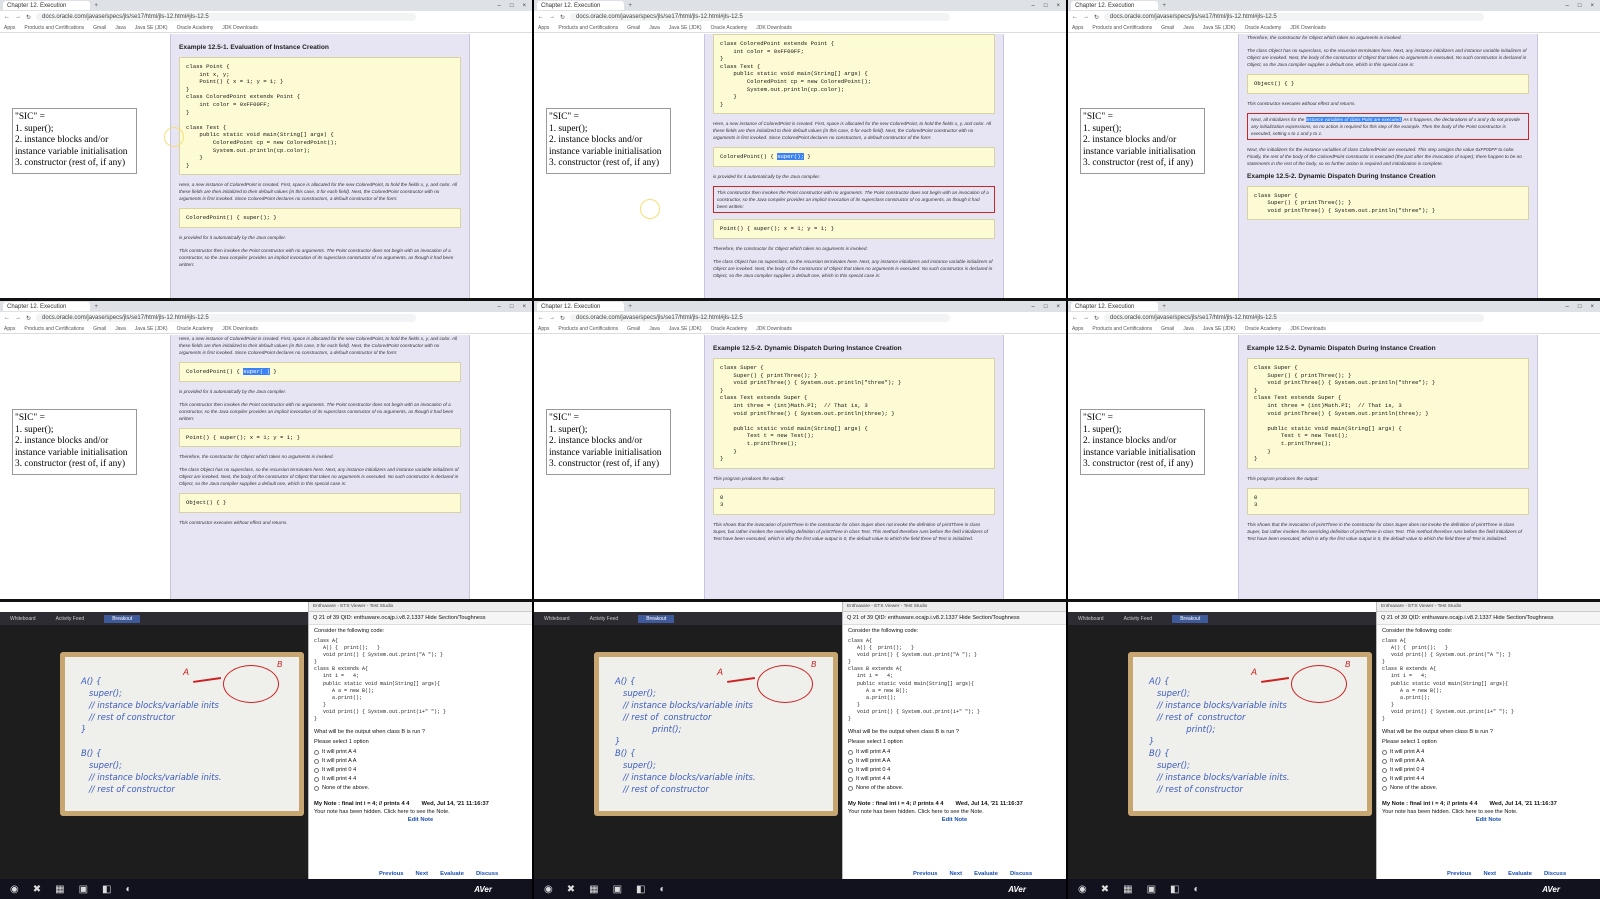  Describe the element at coordinates (1091, 619) in the screenshot. I see `video-tab: Whiteboard` at that location.